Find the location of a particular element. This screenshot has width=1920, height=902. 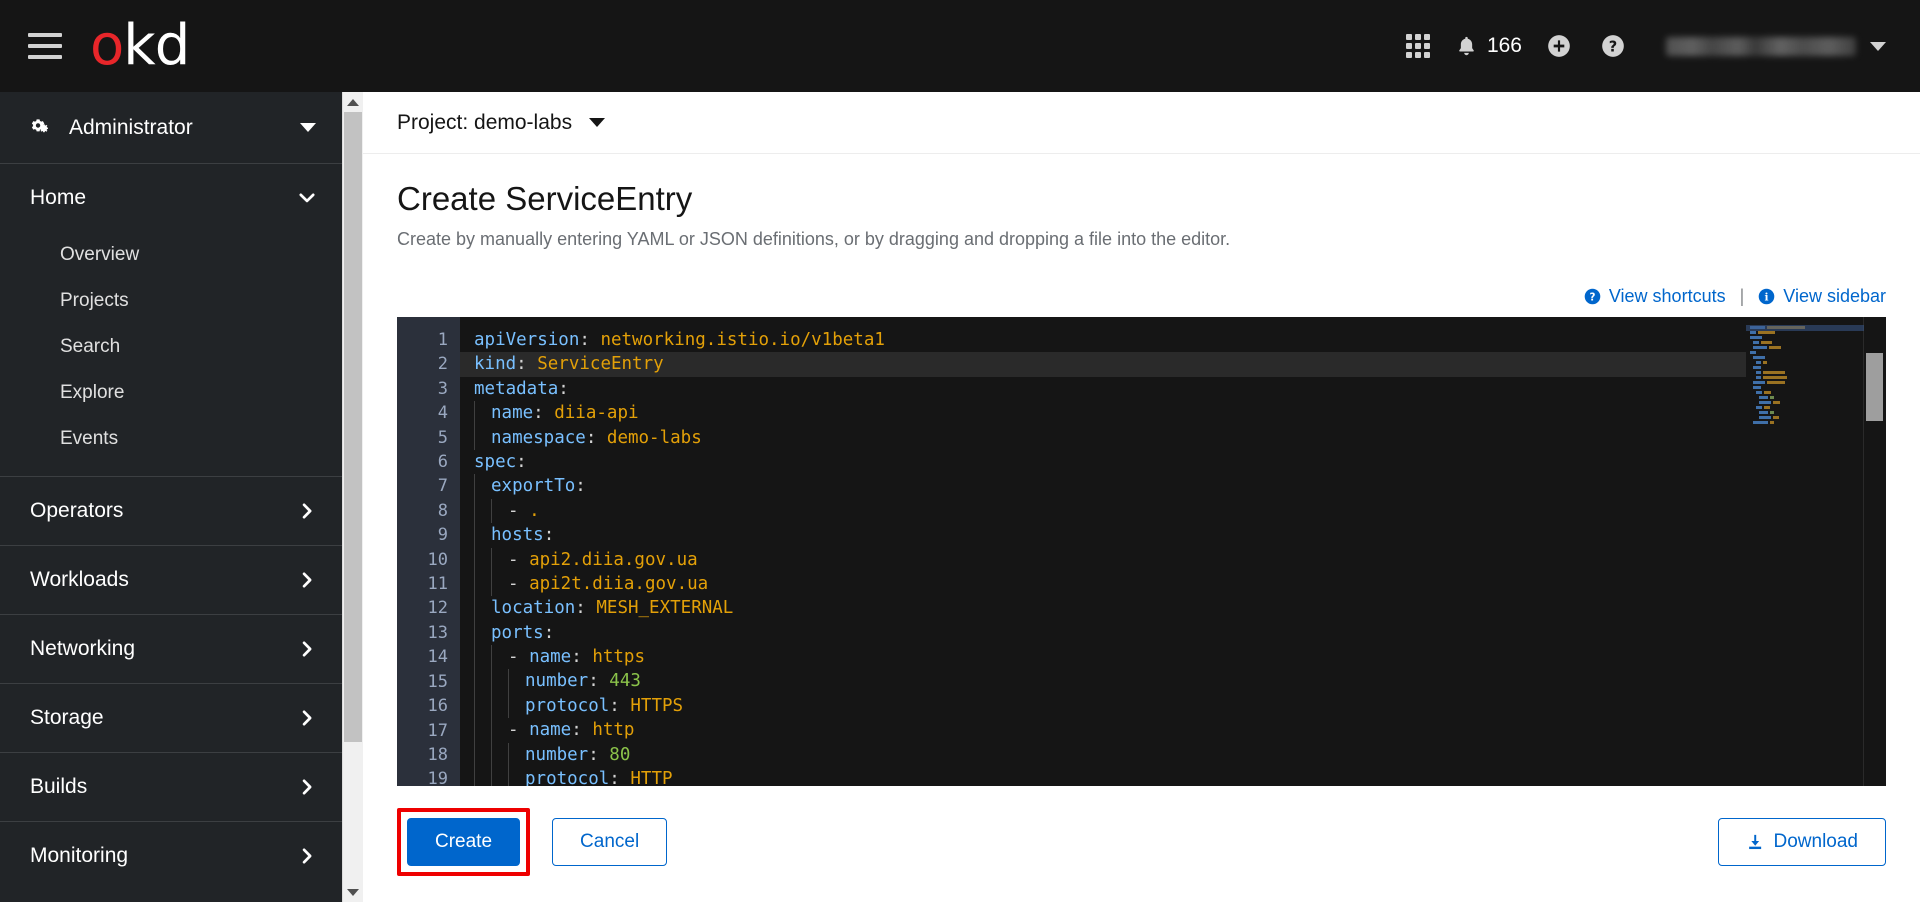

project-selector: Project: demo-labs is located at coordinates (501, 122).